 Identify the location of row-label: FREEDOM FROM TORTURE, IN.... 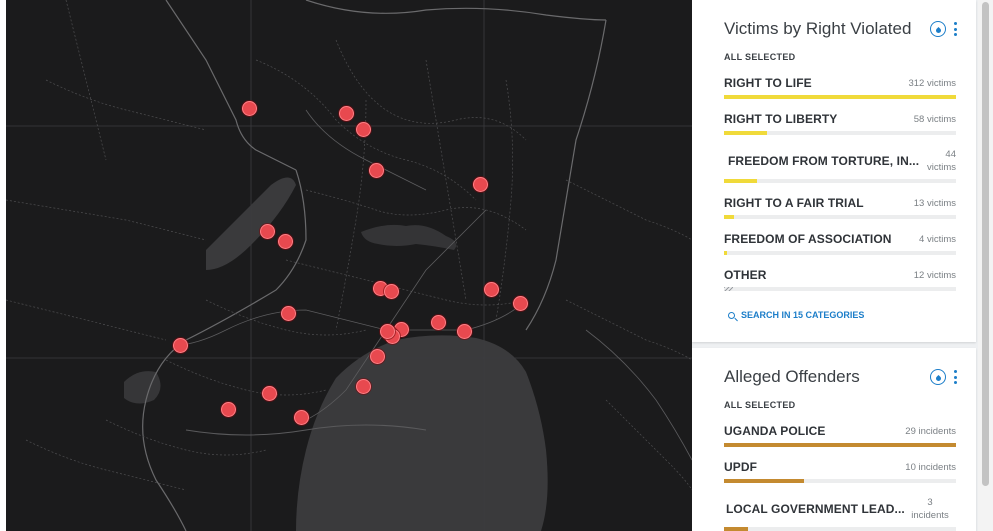
(824, 161).